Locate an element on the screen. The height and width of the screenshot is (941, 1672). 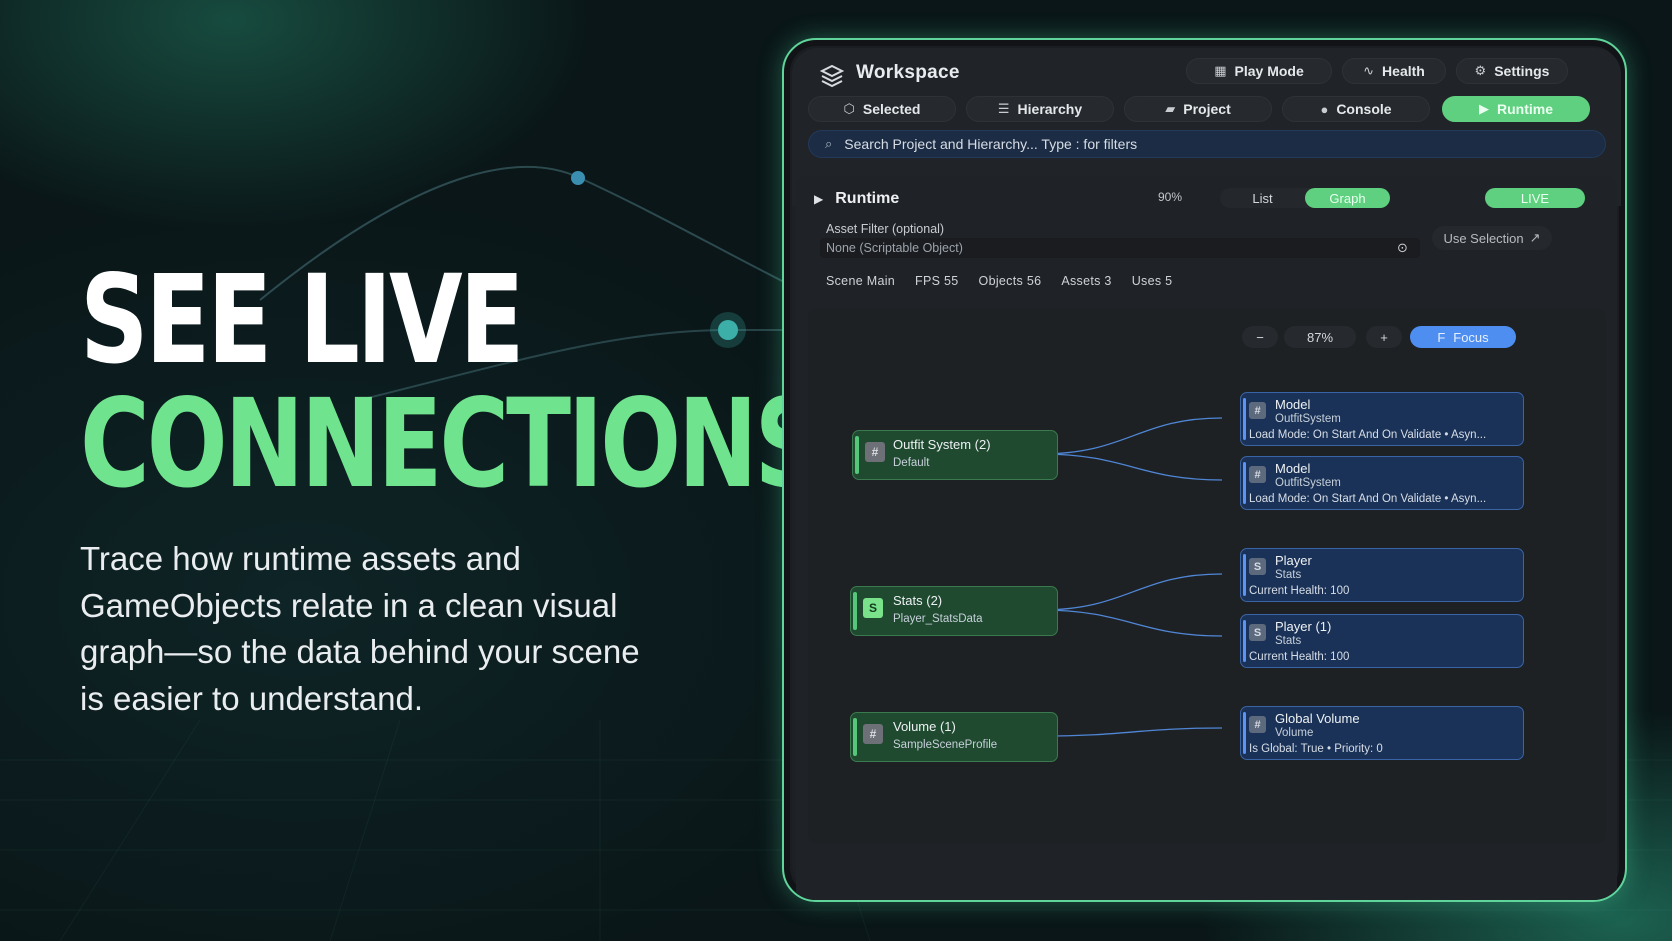
target-node-player: S Player Stats Current Health: 100 is located at coordinates (1382, 575).